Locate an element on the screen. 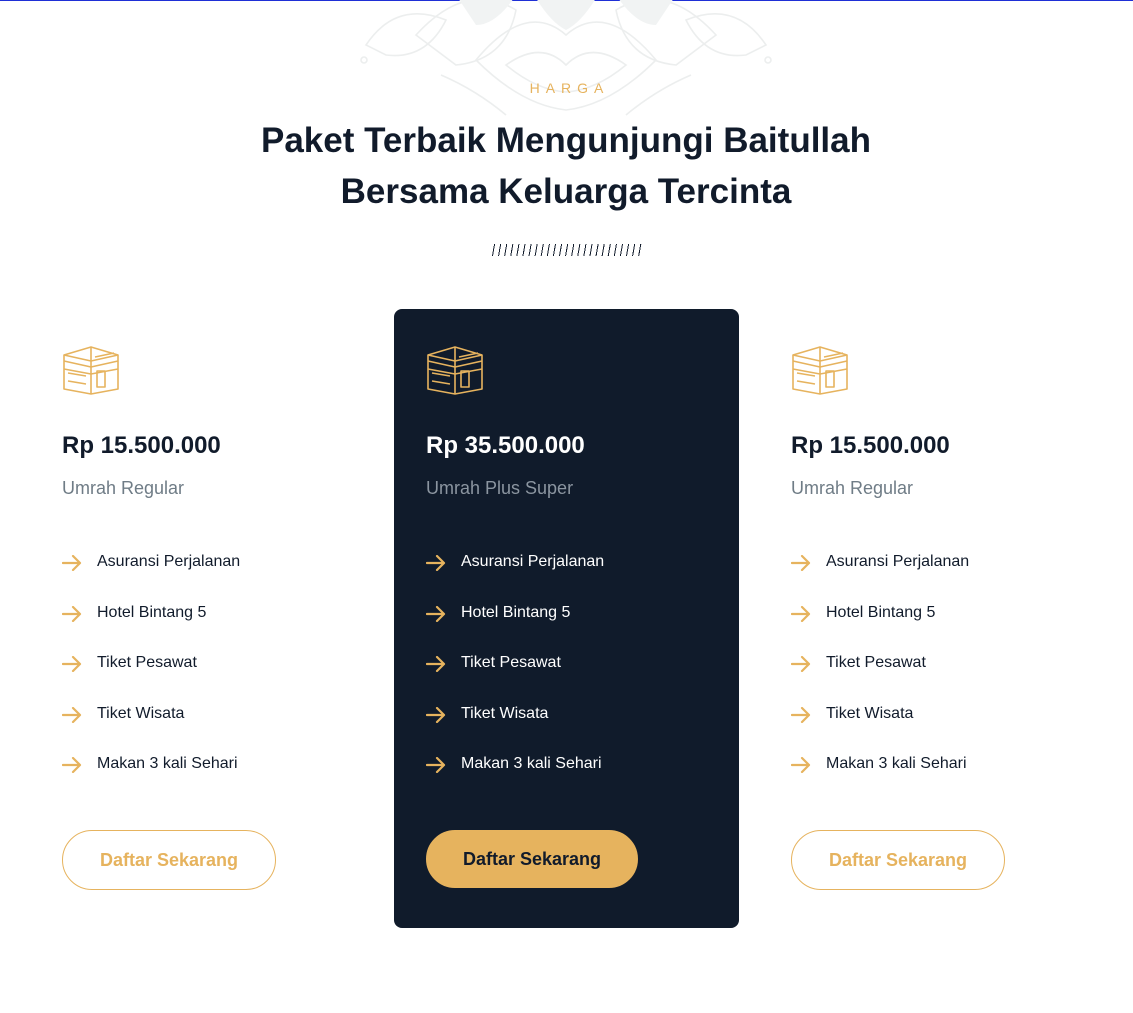  section-title-line-2: Bersama Keluarga Tercinta is located at coordinates (566, 191).